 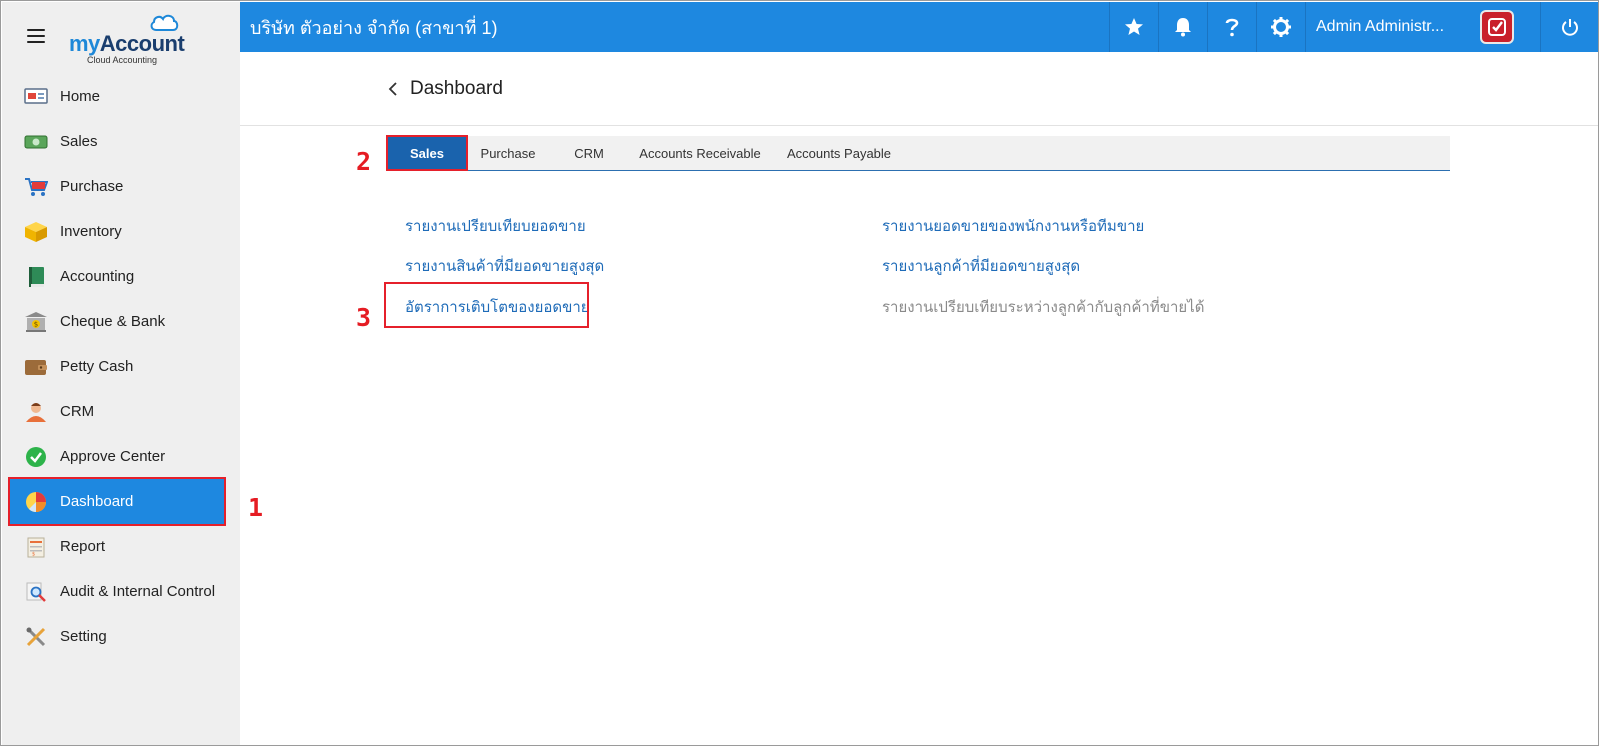 I want to click on gear-icon, so click(x=1281, y=27).